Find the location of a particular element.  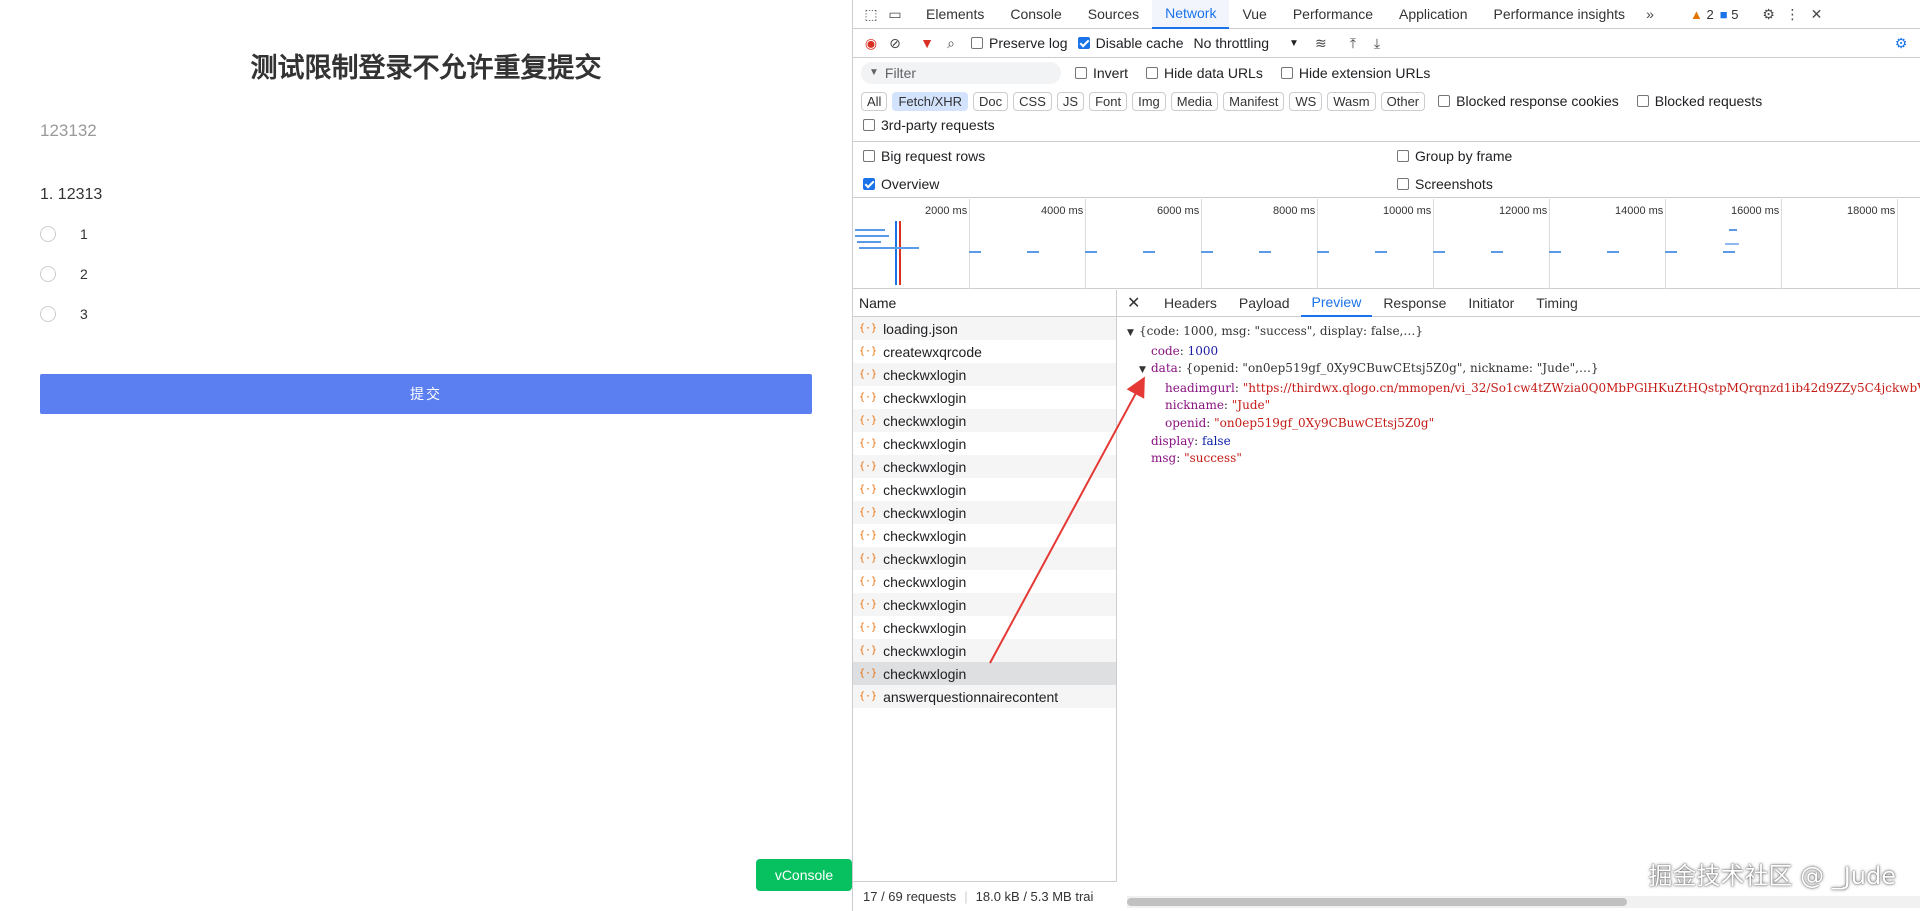

search-icon: ⌕ is located at coordinates (951, 43).